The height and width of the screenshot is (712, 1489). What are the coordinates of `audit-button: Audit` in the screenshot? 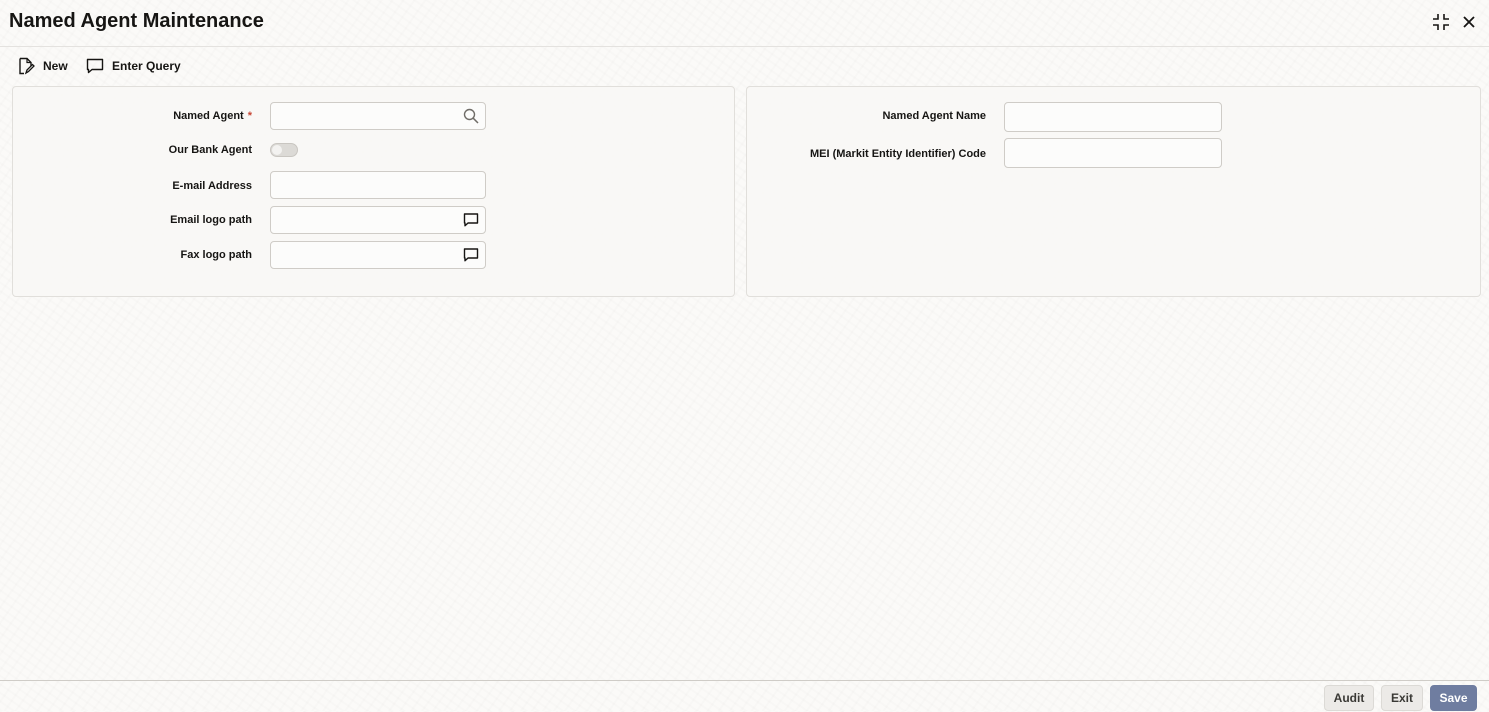 It's located at (1349, 698).